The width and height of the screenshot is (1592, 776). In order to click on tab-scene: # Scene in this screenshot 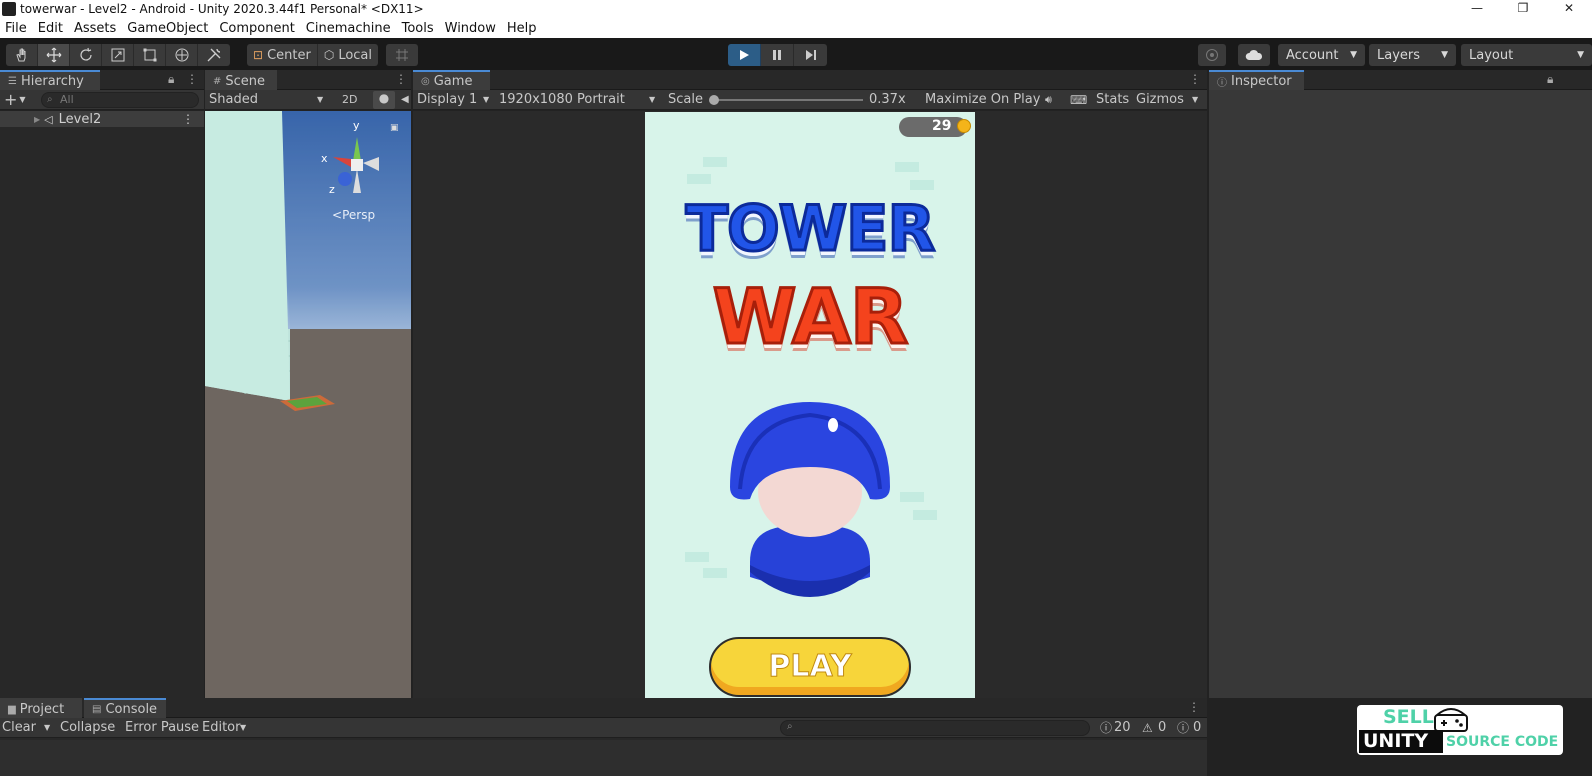, I will do `click(241, 80)`.